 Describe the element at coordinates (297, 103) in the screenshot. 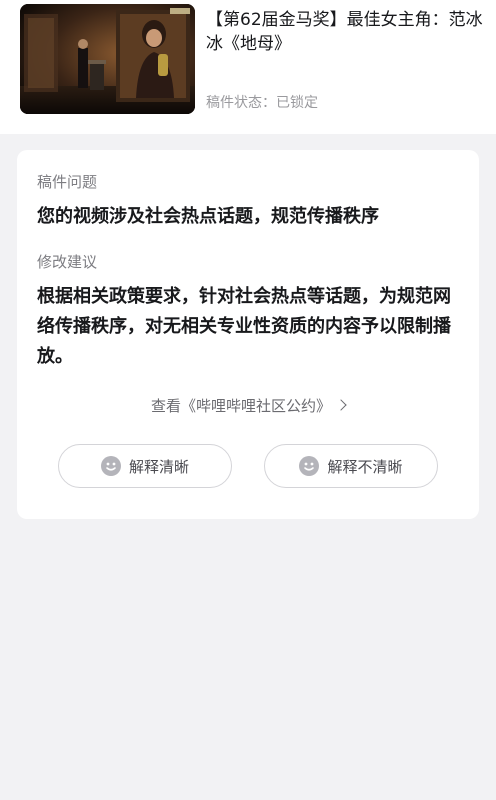

I see `status-value: 已锁定` at that location.